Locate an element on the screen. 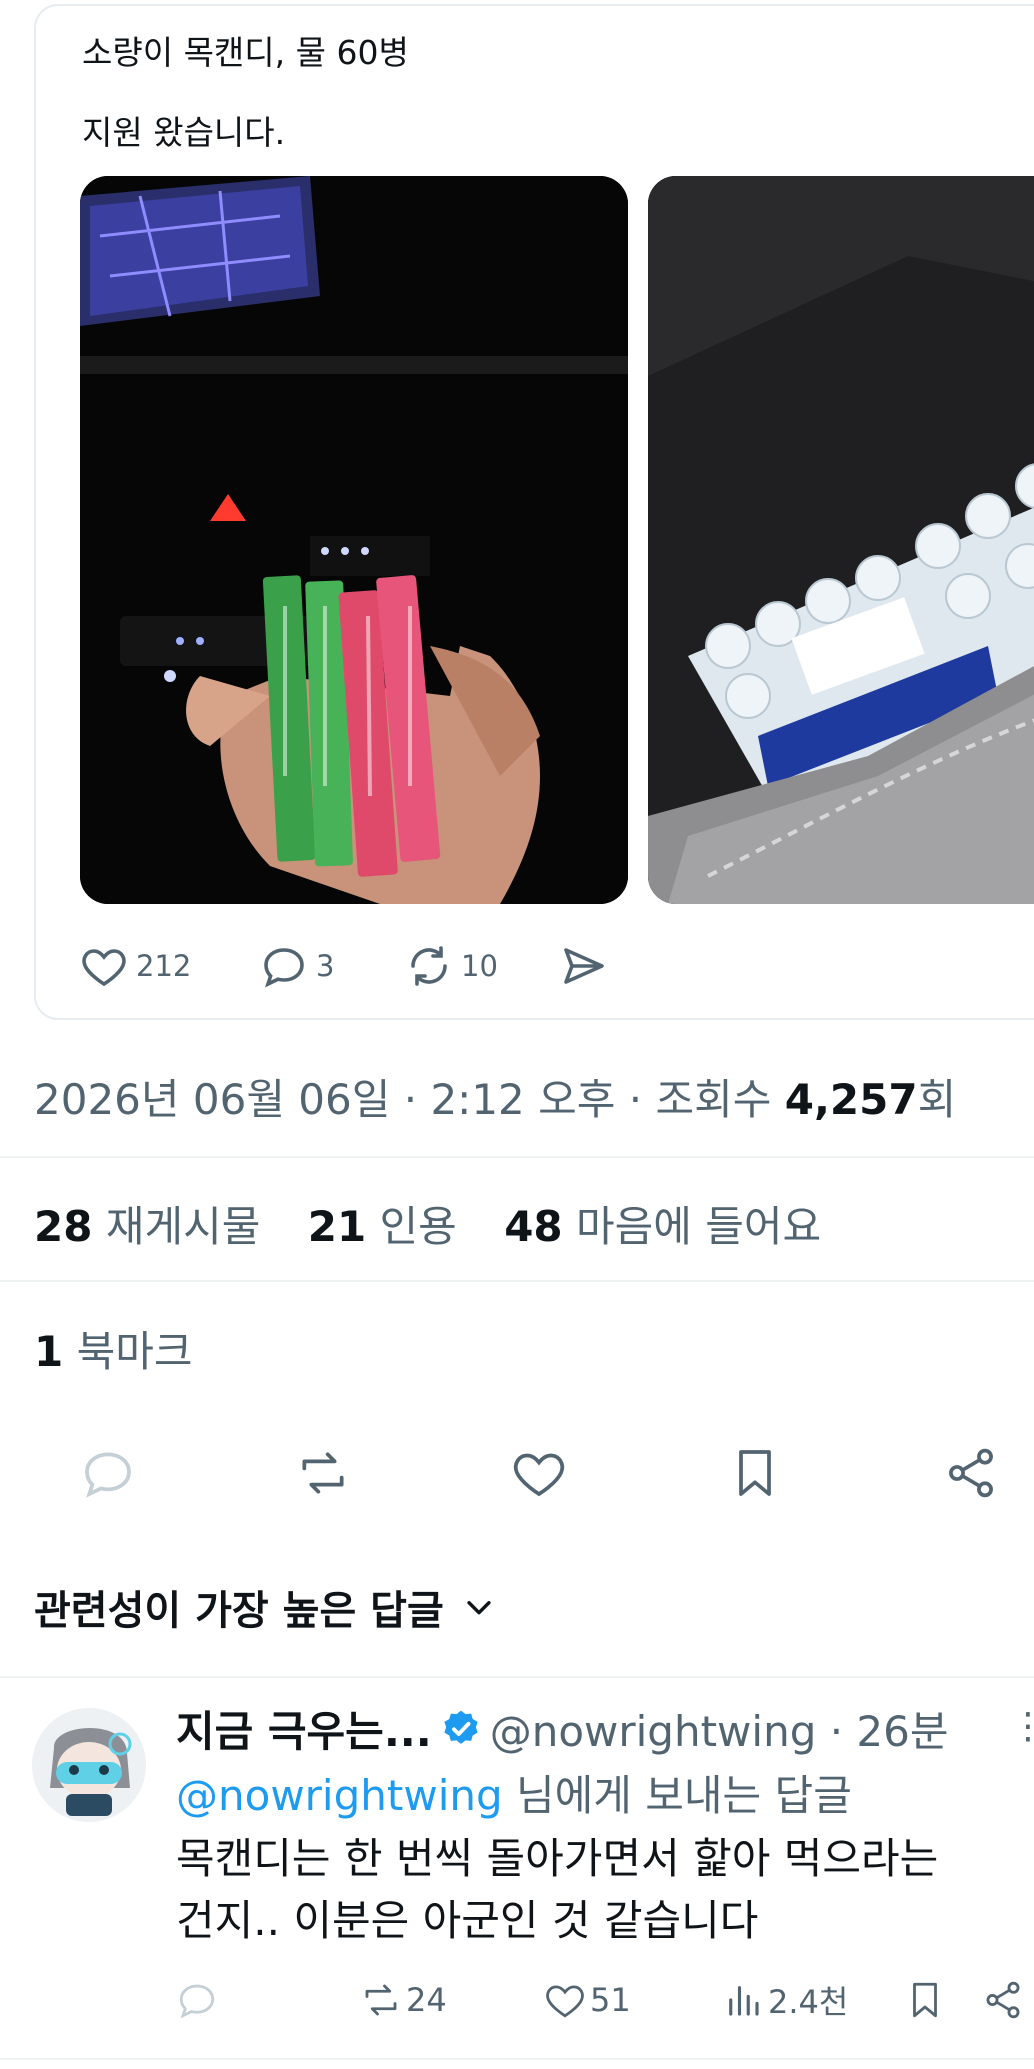  card-reply-count: 3 is located at coordinates (325, 966).